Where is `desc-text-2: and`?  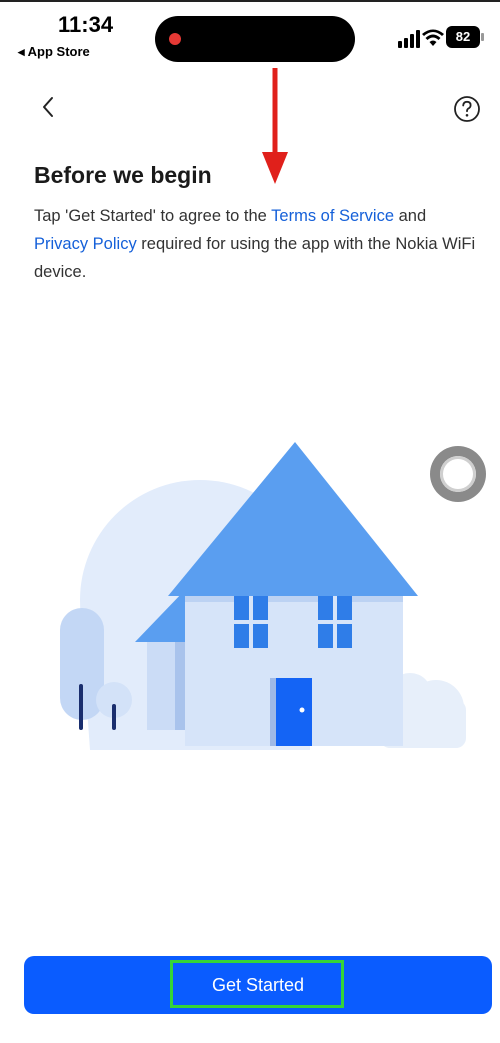
desc-text-2: and is located at coordinates (410, 216).